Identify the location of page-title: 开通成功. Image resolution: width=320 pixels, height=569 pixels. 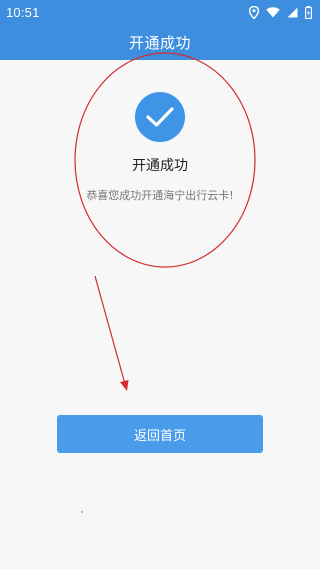
(159, 42).